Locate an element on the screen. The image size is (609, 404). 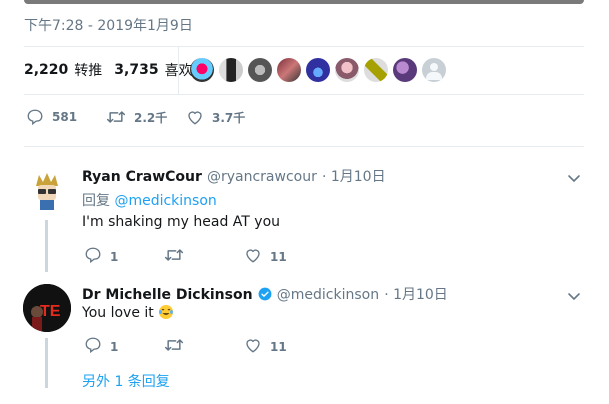
retweets-label: 转推 is located at coordinates (88, 70).